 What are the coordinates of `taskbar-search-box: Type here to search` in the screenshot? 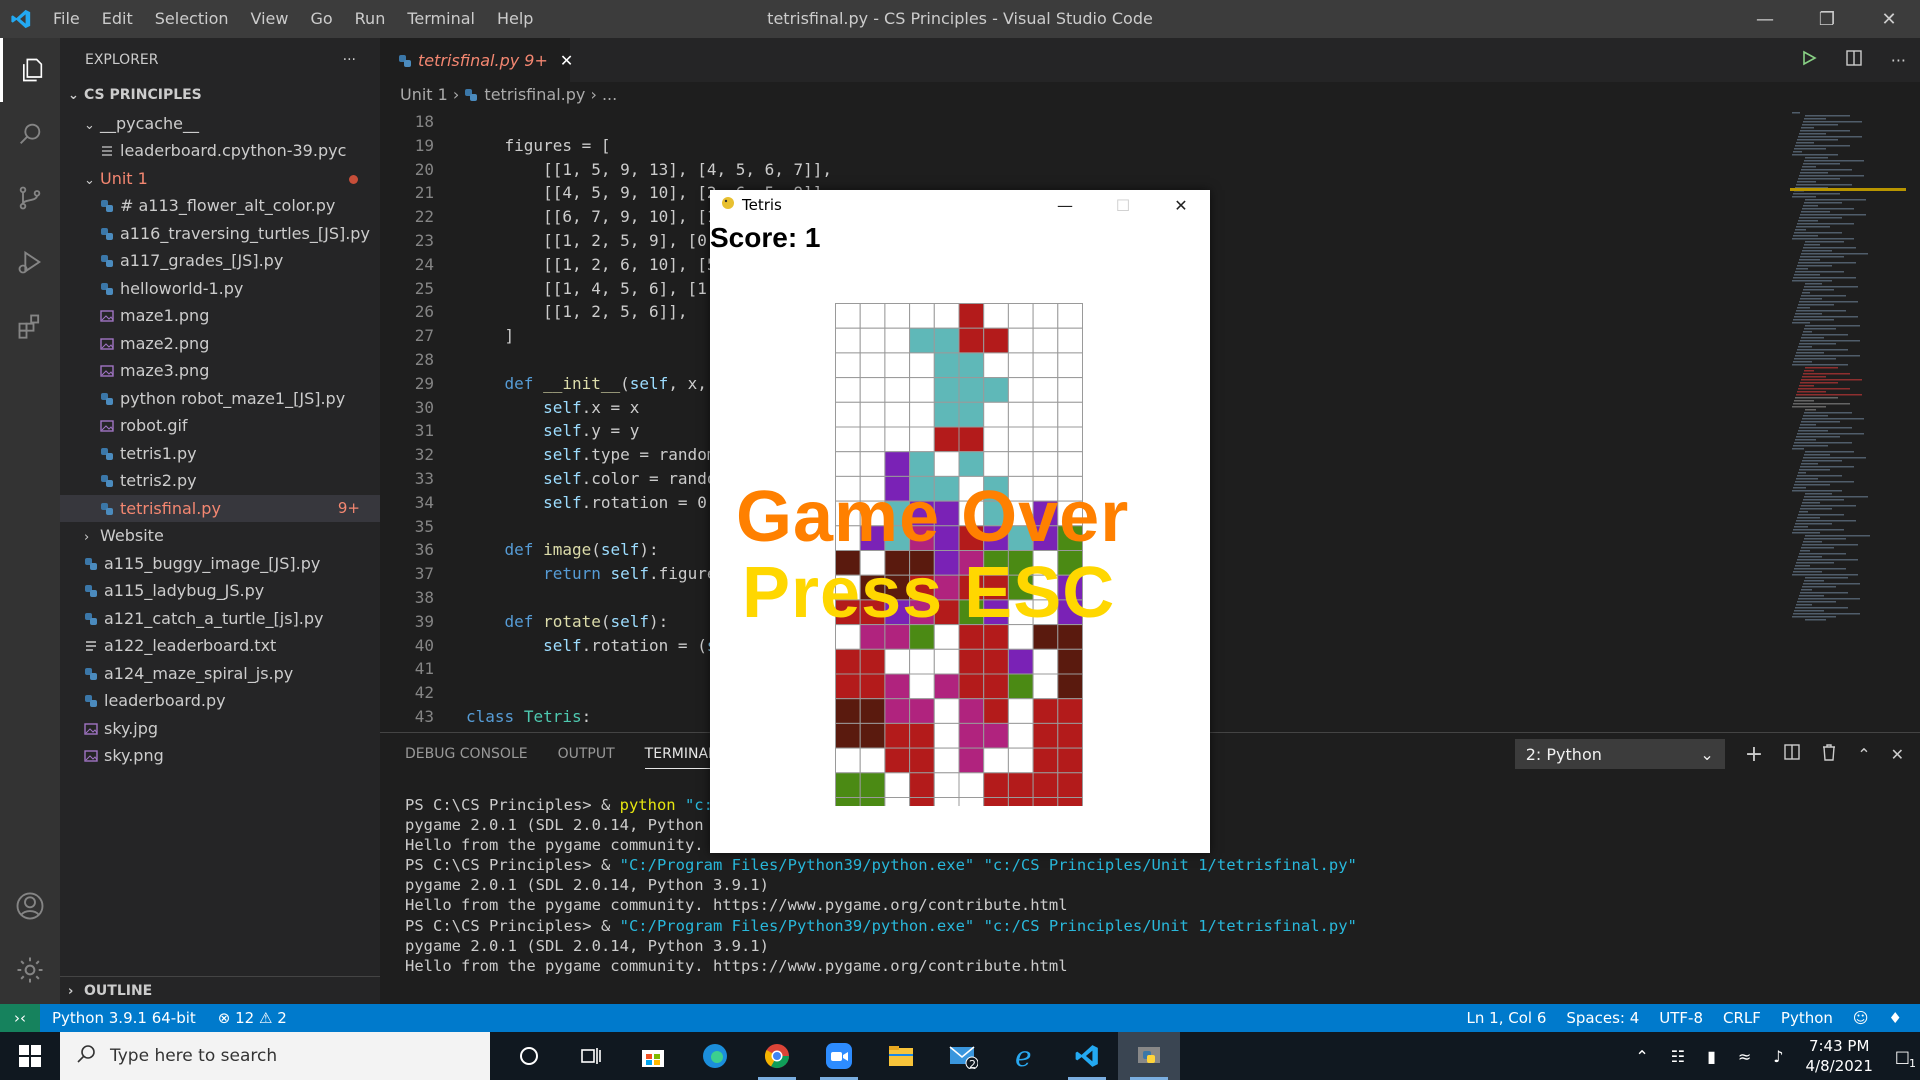 It's located at (275, 1056).